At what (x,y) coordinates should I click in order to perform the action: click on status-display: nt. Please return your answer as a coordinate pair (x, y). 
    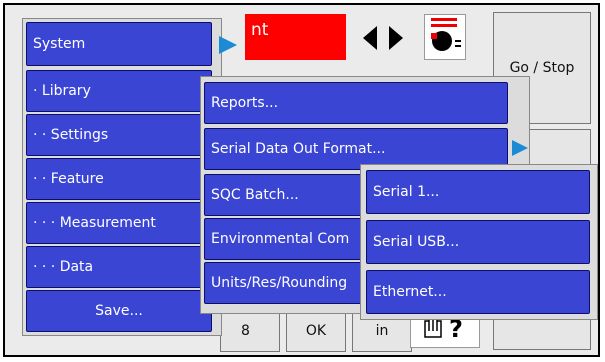
    Looking at the image, I should click on (295, 37).